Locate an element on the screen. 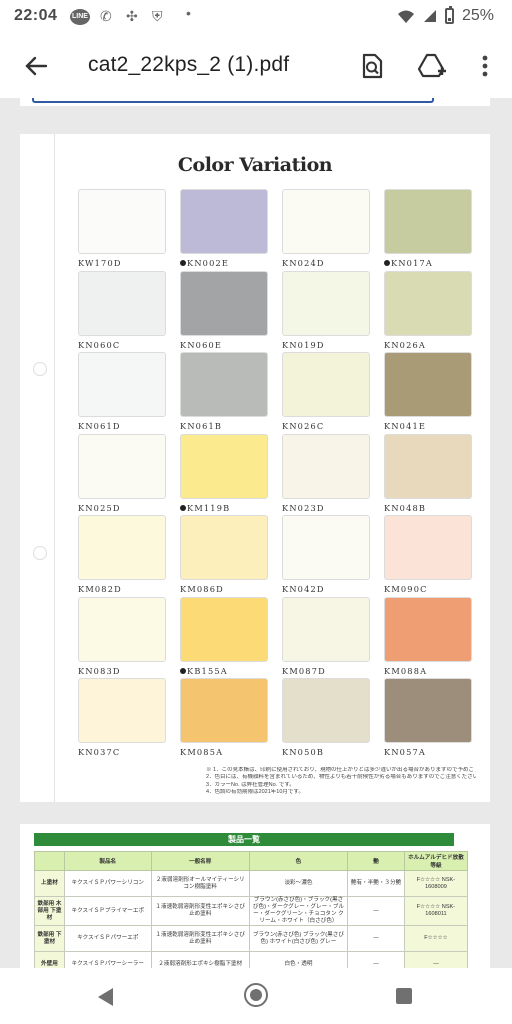  color-swatch-item: KM119B is located at coordinates (224, 473).